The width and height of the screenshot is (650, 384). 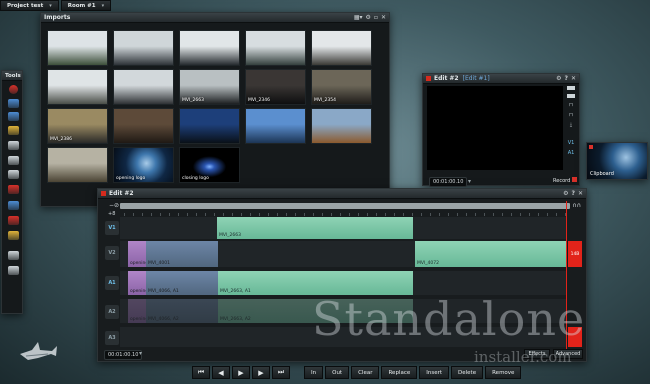 I want to click on folder-icon, so click(x=13, y=130).